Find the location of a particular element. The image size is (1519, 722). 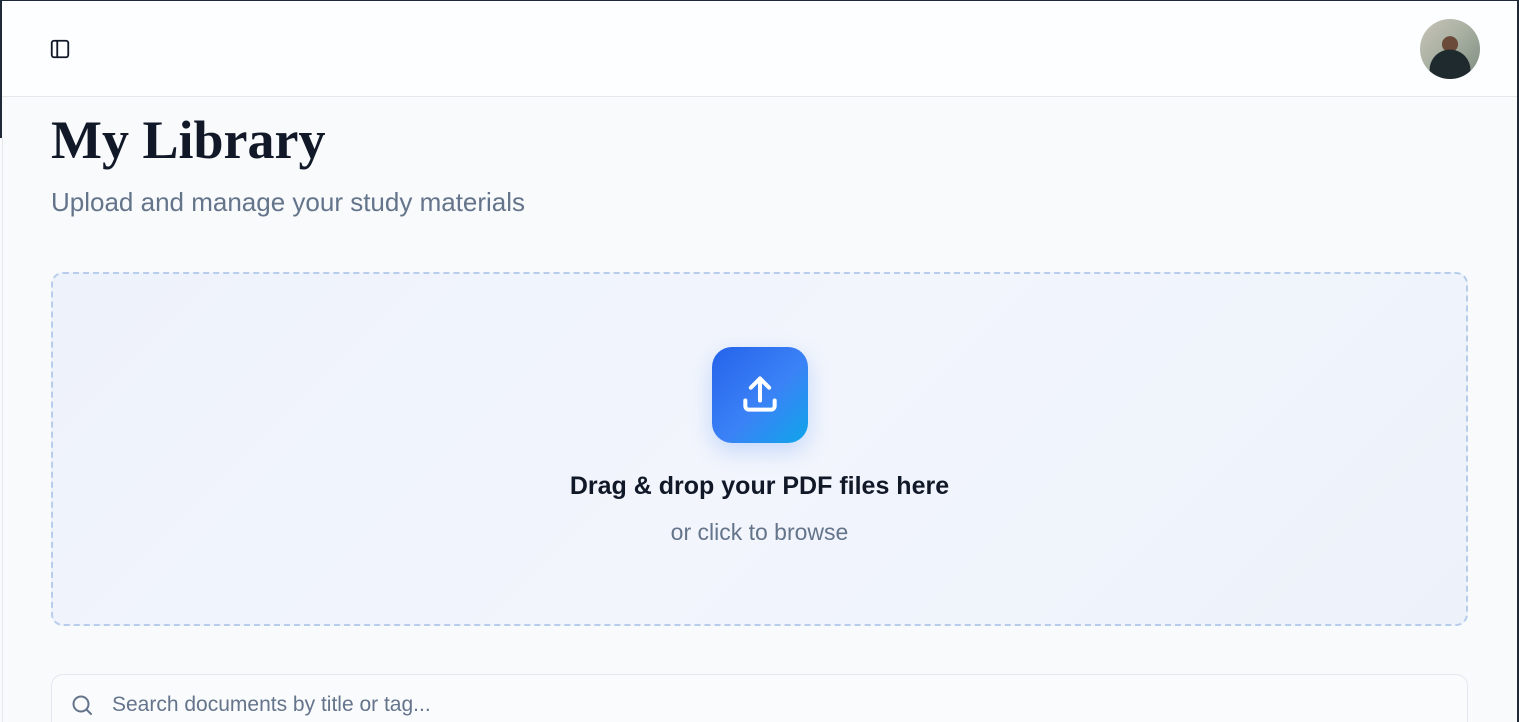

search-bar is located at coordinates (759, 698).